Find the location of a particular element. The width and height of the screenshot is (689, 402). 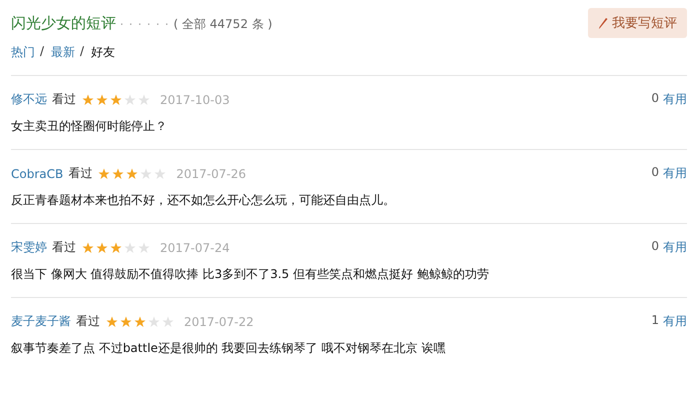

pencil-icon is located at coordinates (603, 23).